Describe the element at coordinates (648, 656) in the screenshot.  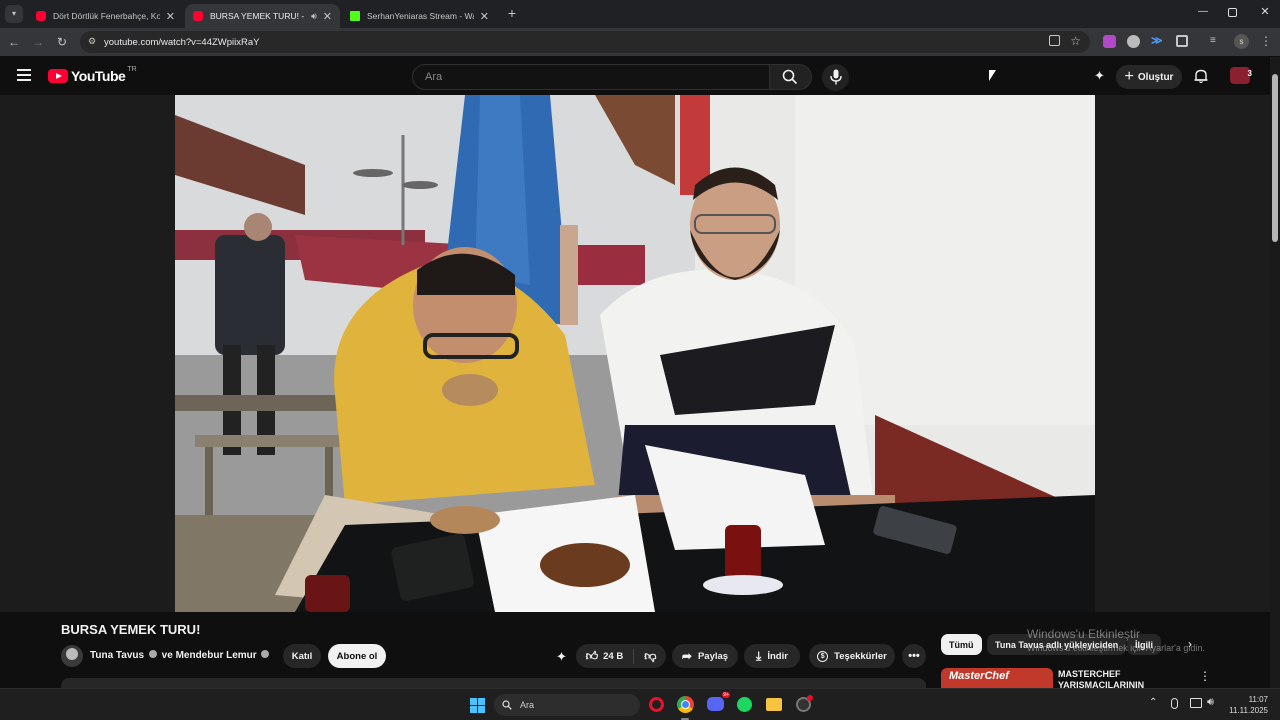
I see `thumbs-down-icon: 👎︎` at that location.